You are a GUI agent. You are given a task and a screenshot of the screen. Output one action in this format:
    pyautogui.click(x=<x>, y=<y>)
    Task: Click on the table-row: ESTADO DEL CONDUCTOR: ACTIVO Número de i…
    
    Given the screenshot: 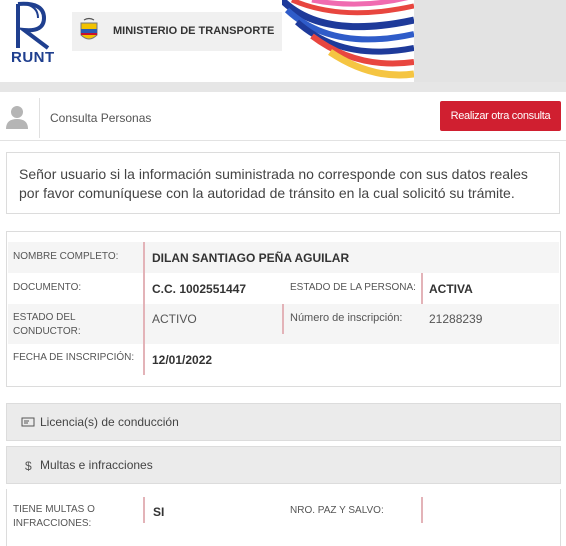 What is the action you would take?
    pyautogui.click(x=283, y=324)
    